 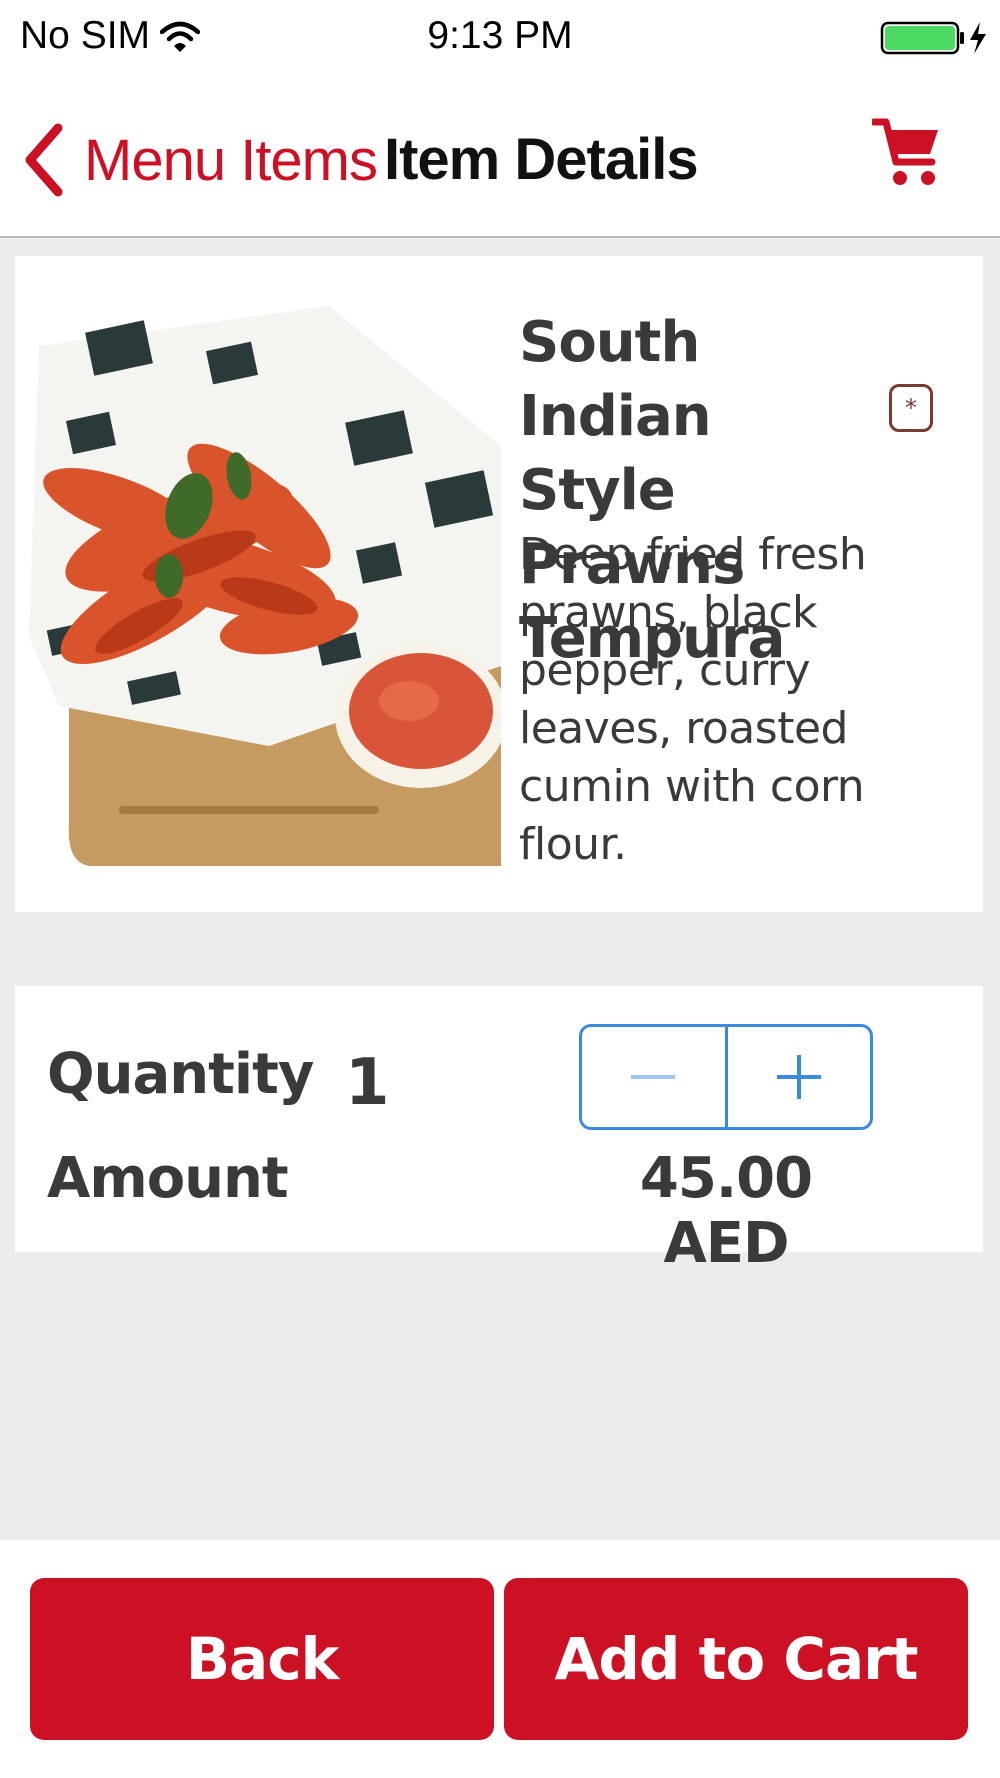 I want to click on prawns-tempura-photo, so click(x=265, y=586).